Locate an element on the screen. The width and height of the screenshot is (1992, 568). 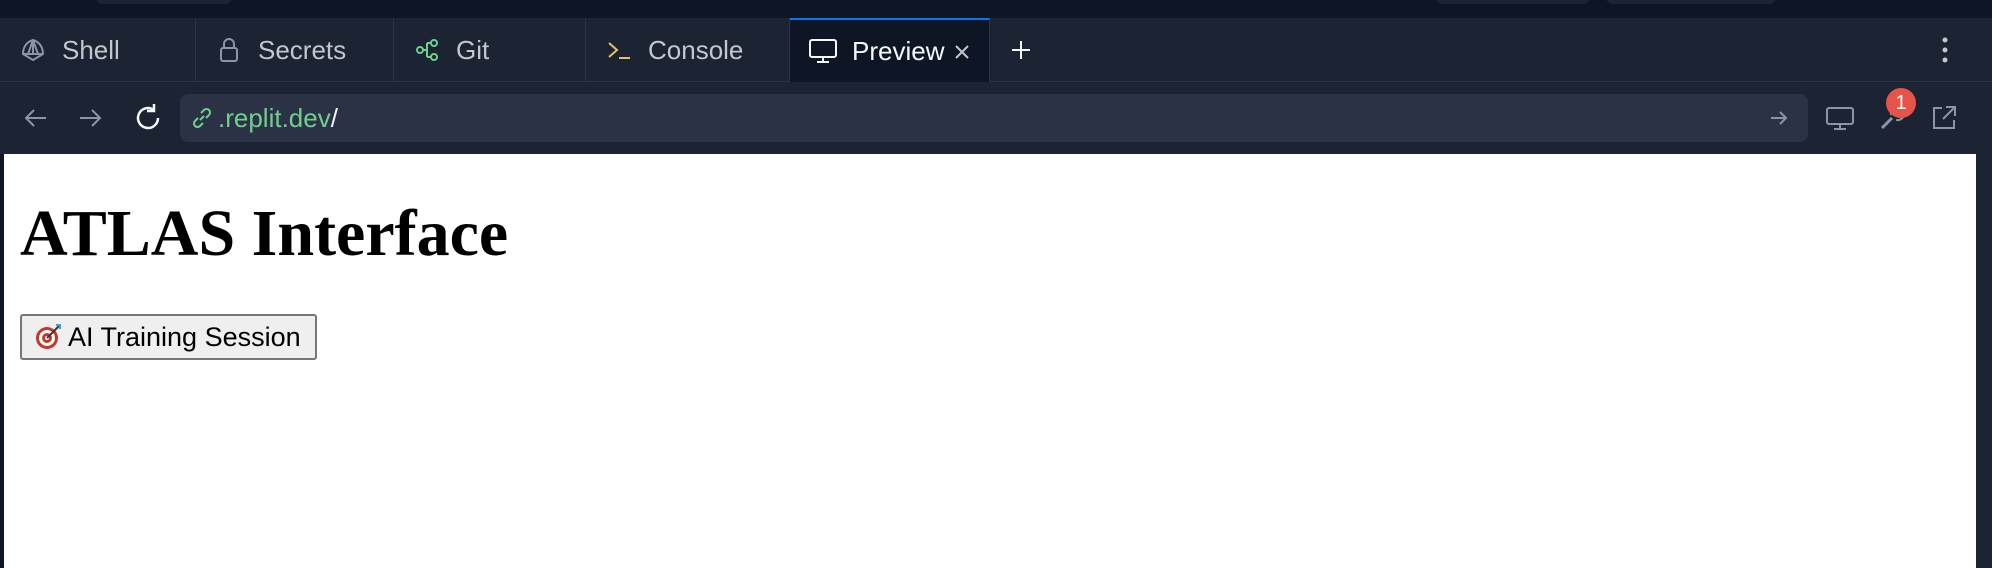
preview-toolbar: .replit.dev / is located at coordinates (996, 118).